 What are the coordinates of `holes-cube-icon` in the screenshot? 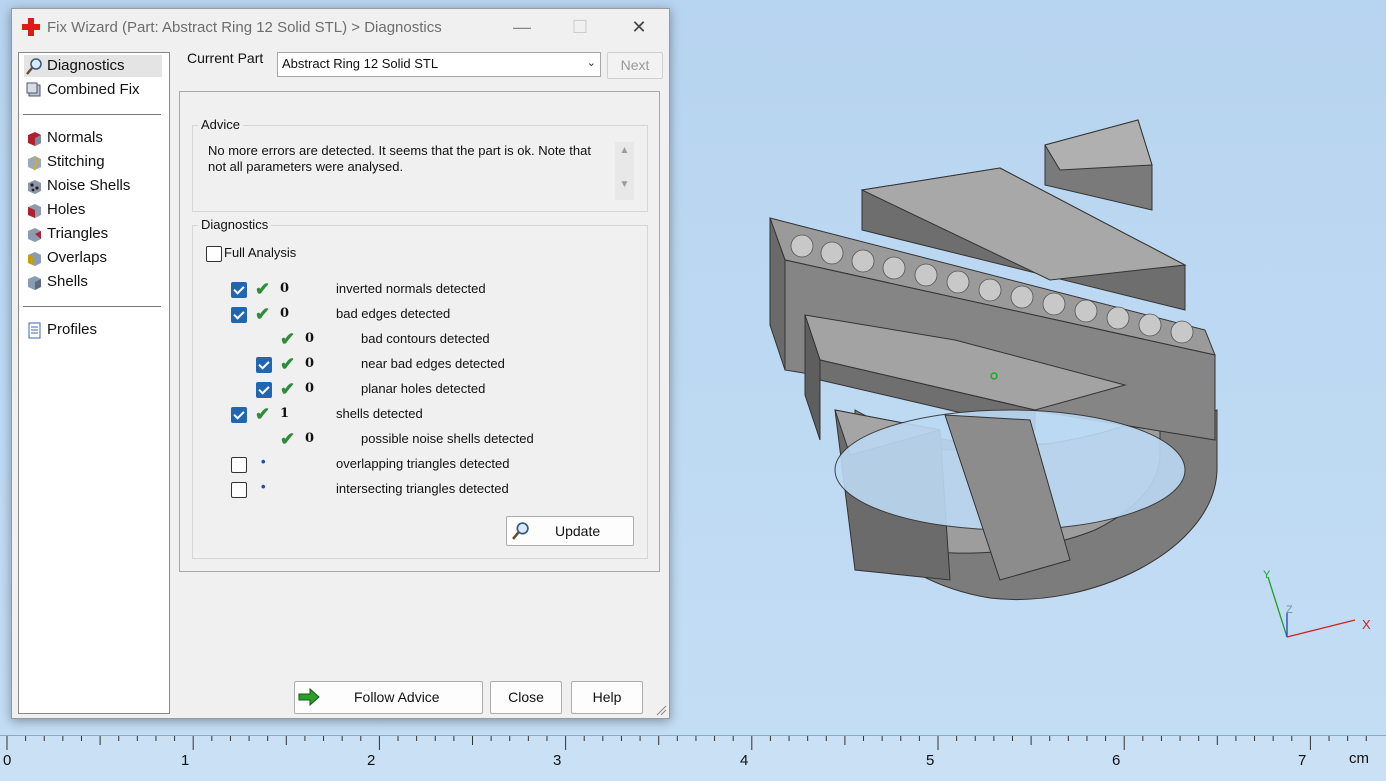 It's located at (34, 211).